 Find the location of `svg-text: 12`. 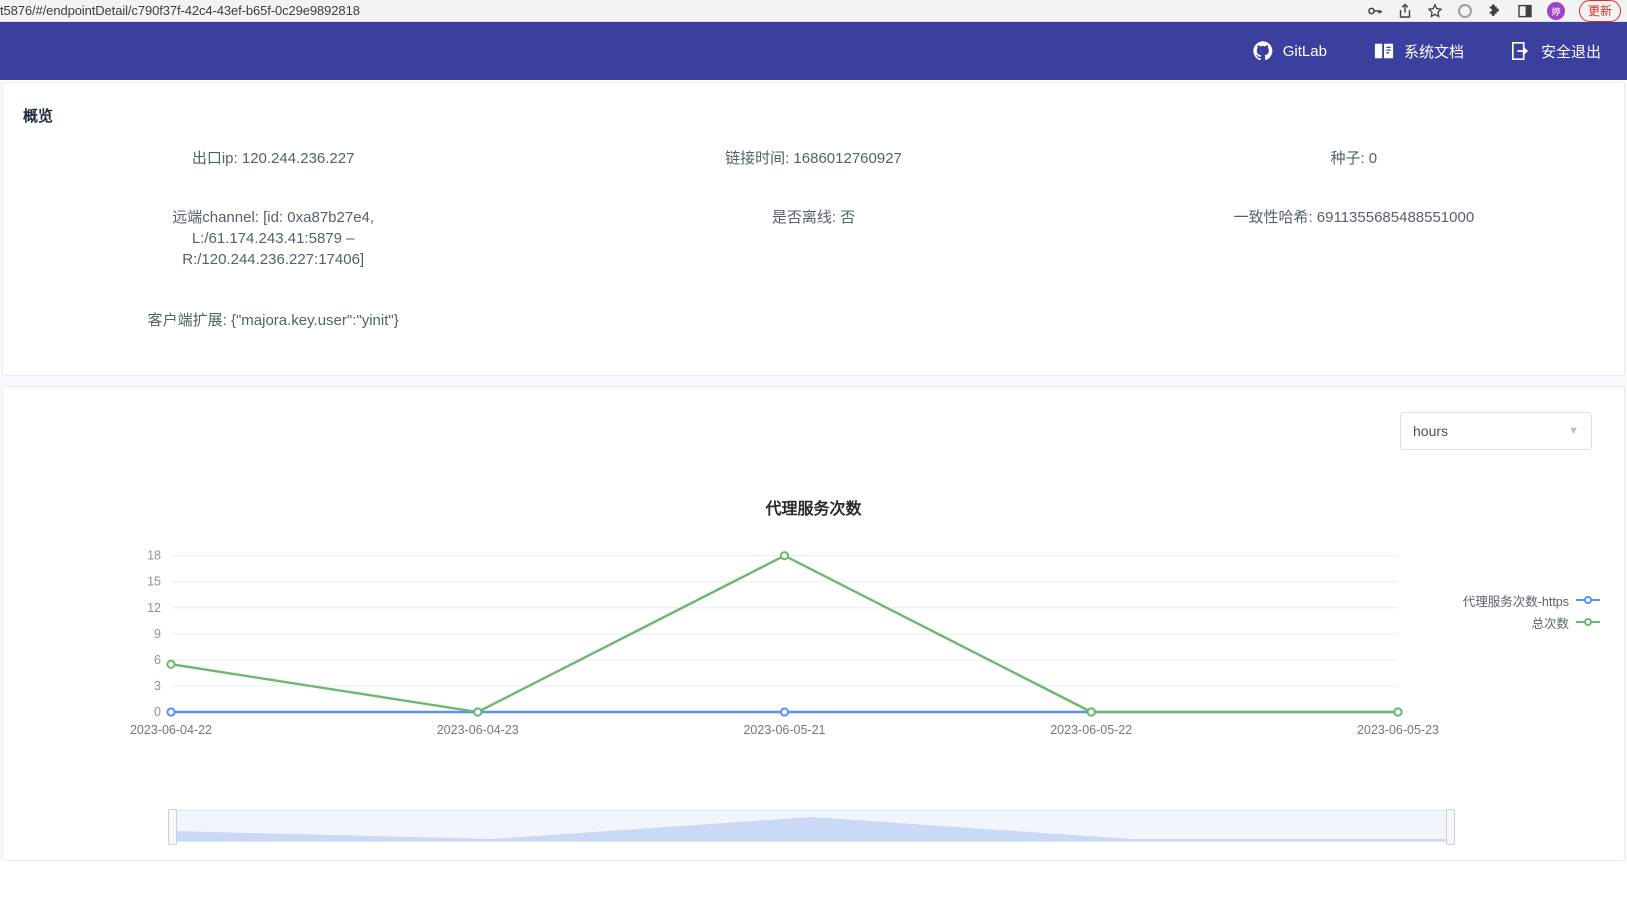

svg-text: 12 is located at coordinates (154, 608).